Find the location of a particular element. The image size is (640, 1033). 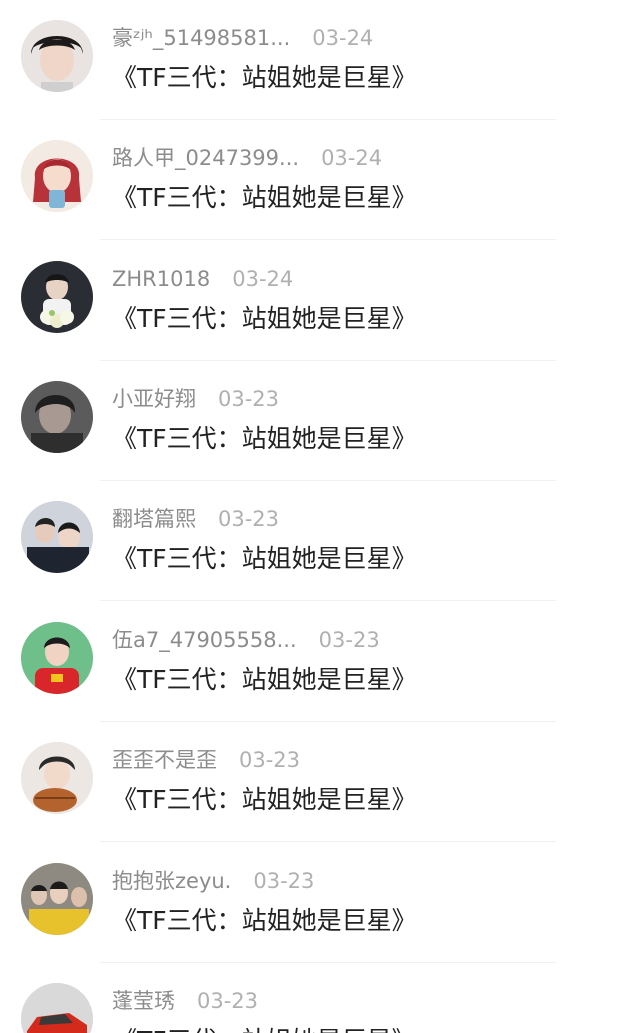

comment-meta: 路人甲_0247399... 03-24 is located at coordinates (247, 158).